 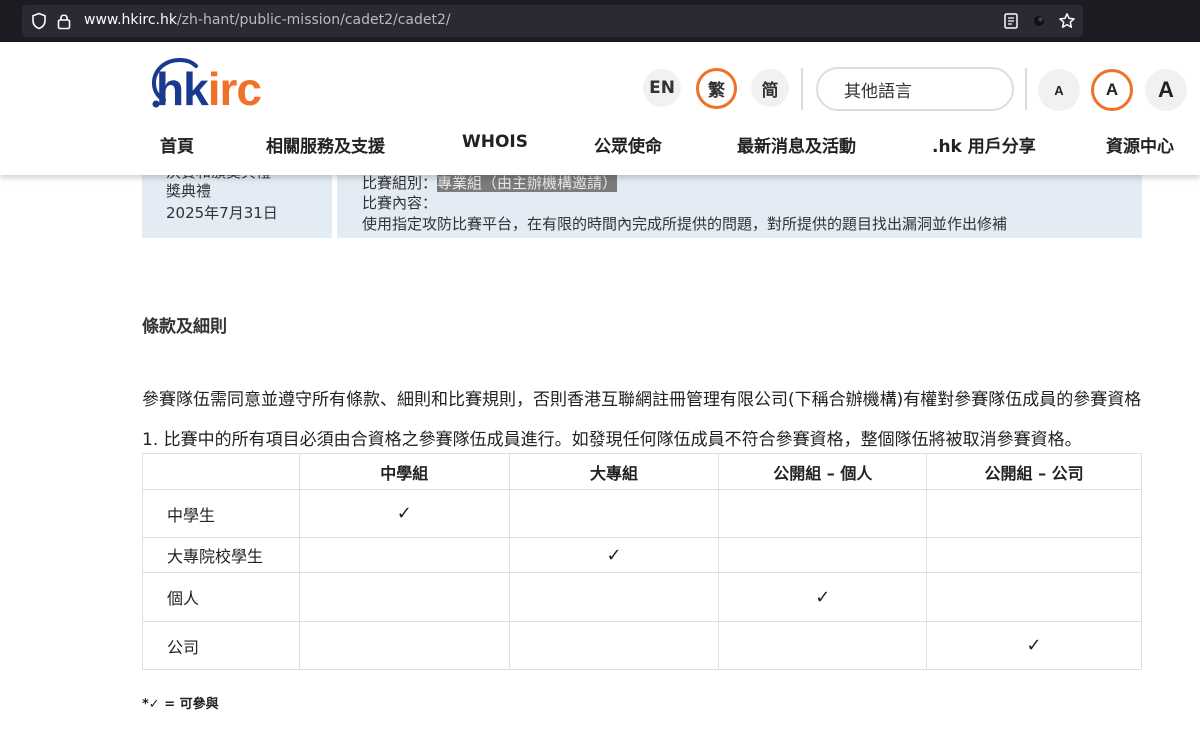 I want to click on content-label: 比賽內容：, so click(x=400, y=203).